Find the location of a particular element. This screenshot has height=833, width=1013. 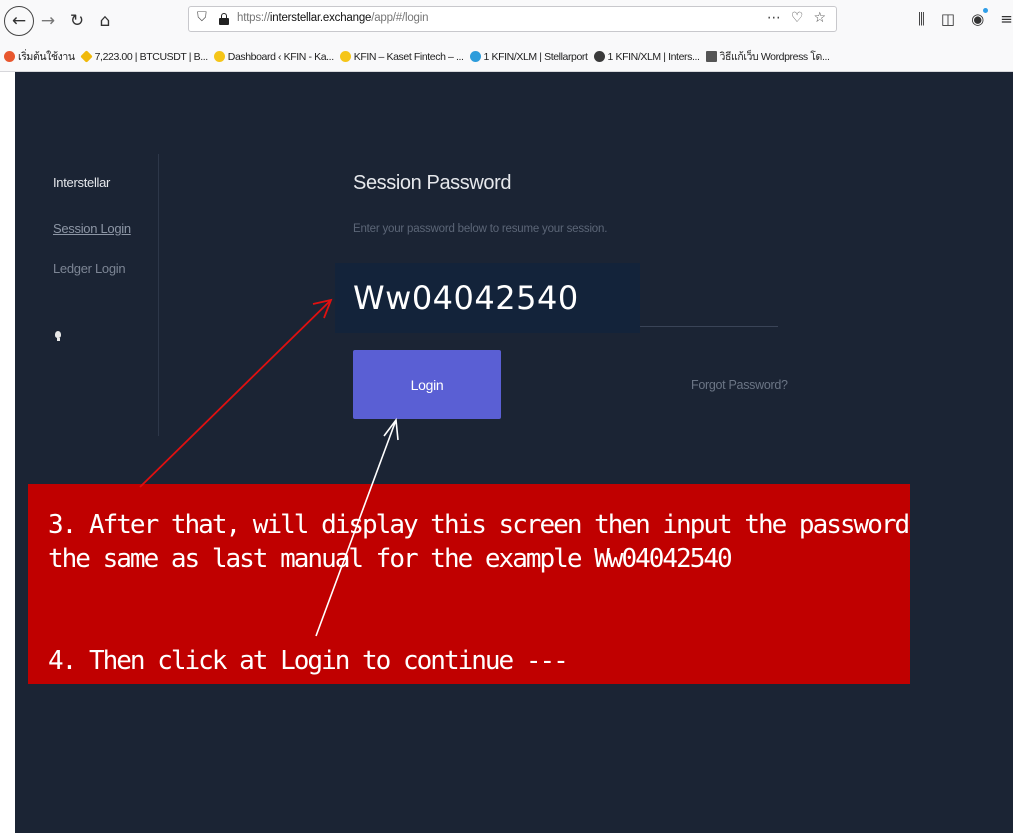

page-title: Session Password is located at coordinates (432, 183).